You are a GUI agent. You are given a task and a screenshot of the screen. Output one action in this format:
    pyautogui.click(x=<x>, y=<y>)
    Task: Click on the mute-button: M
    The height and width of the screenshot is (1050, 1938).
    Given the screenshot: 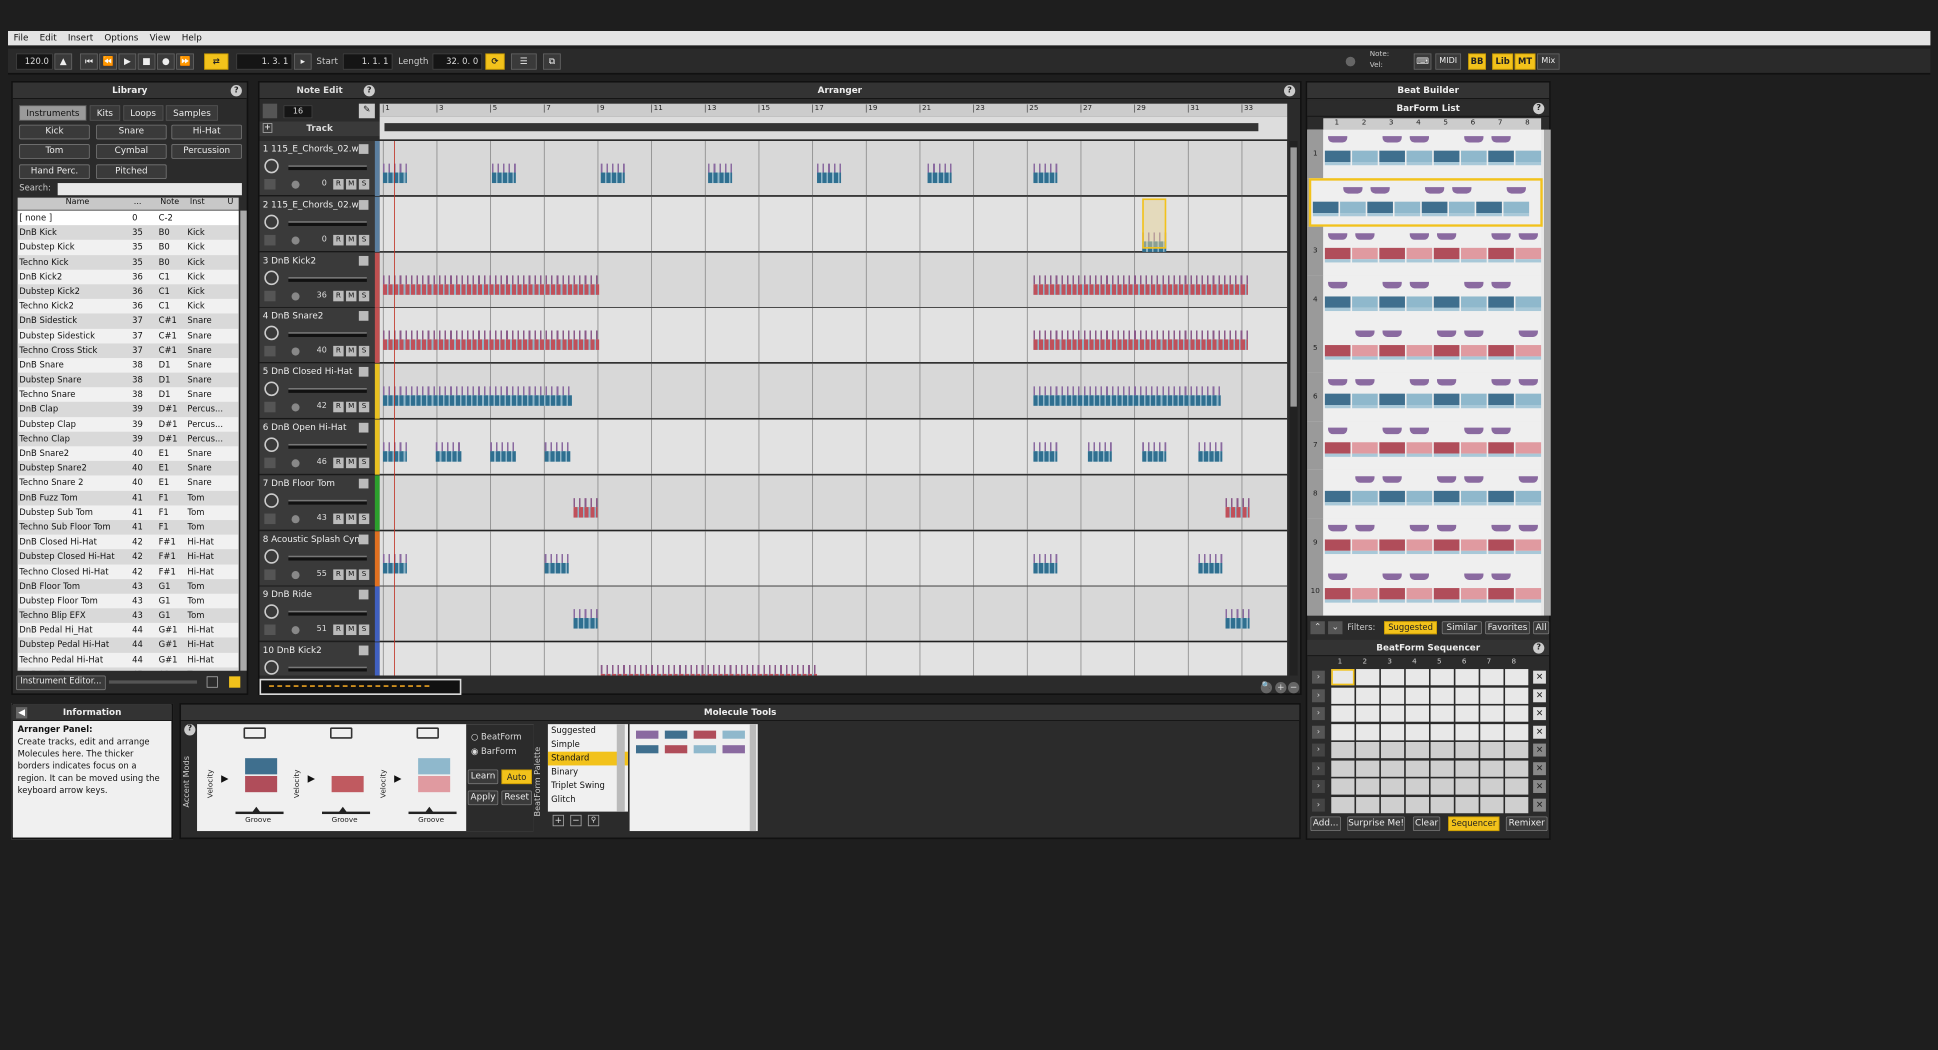 What is the action you would take?
    pyautogui.click(x=351, y=240)
    